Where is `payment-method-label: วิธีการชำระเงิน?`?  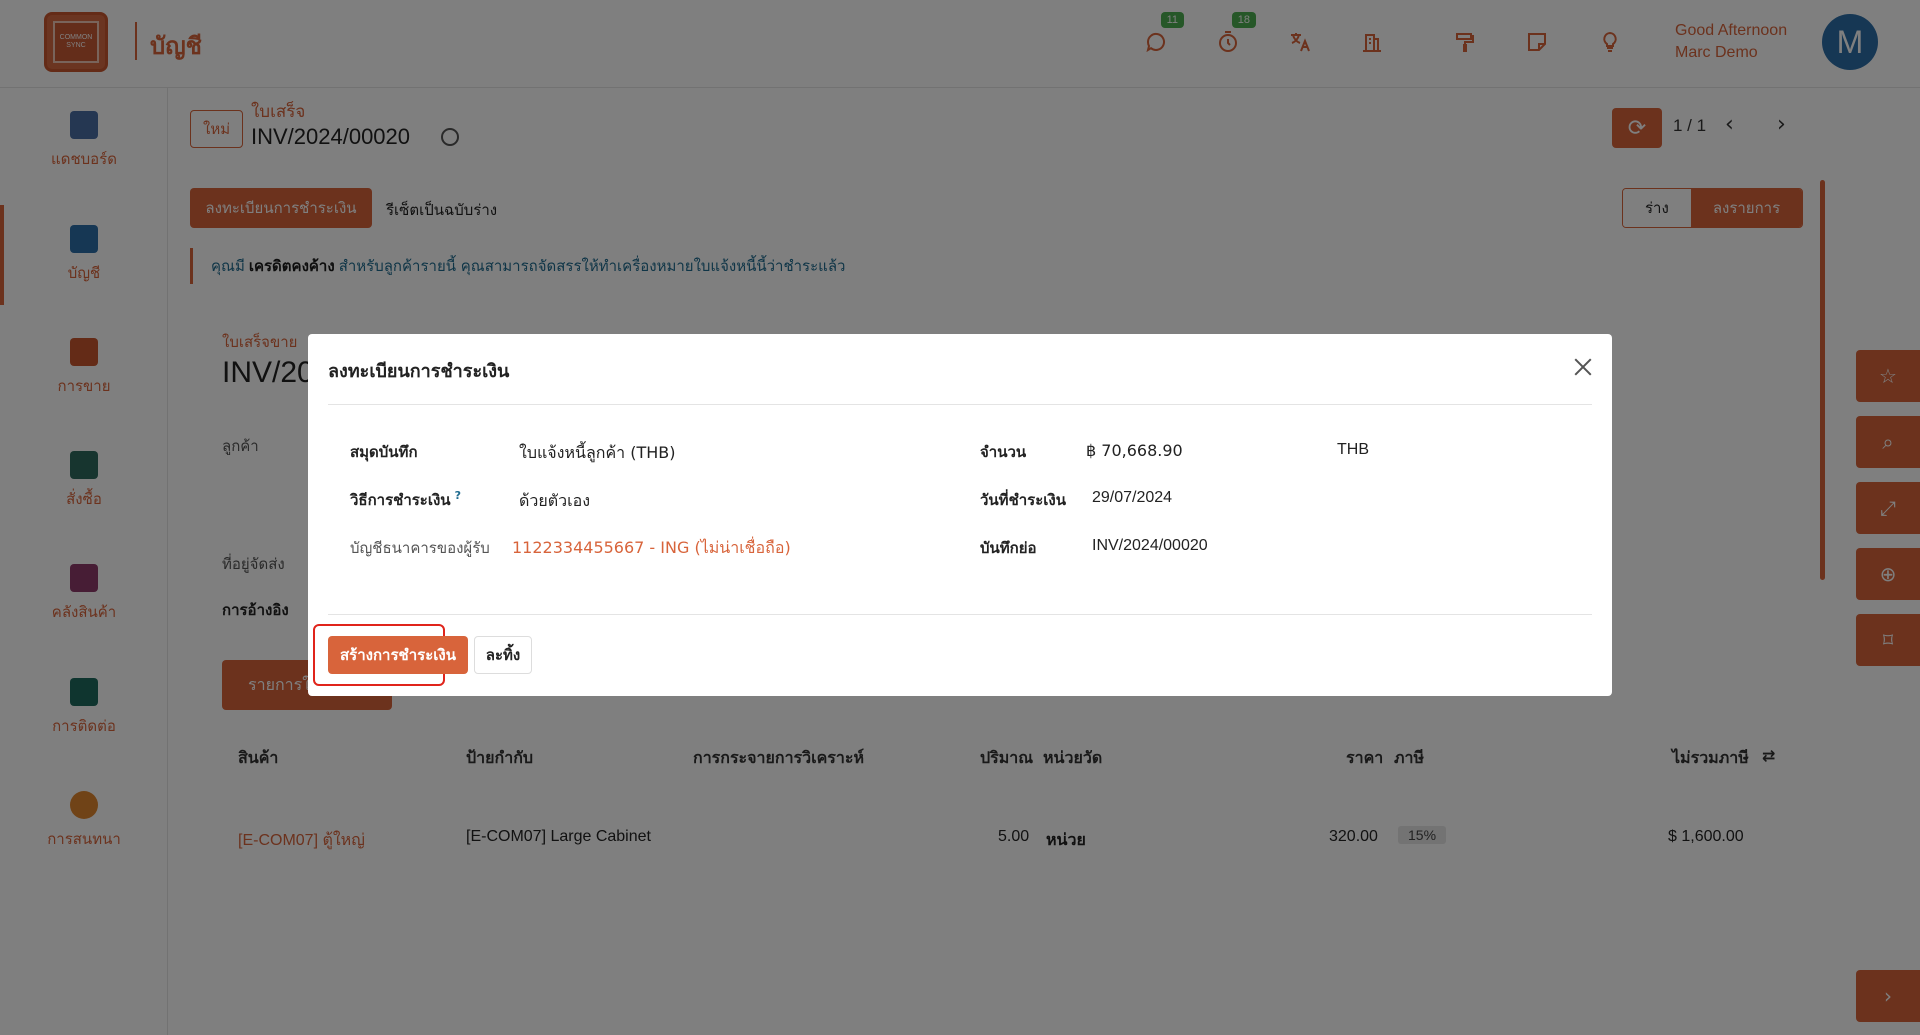
payment-method-label: วิธีการชำระเงิน? is located at coordinates (405, 500).